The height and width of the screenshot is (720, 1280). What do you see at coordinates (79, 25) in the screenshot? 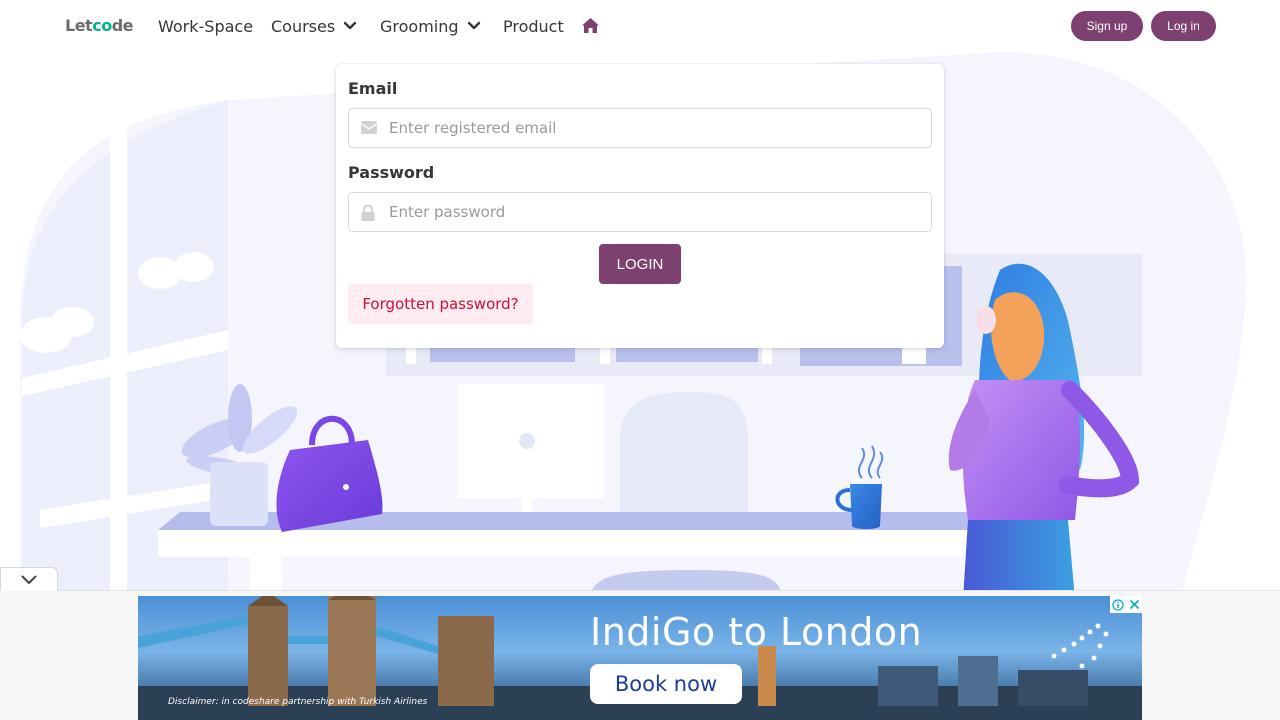
I see `logo-prefix: Let` at bounding box center [79, 25].